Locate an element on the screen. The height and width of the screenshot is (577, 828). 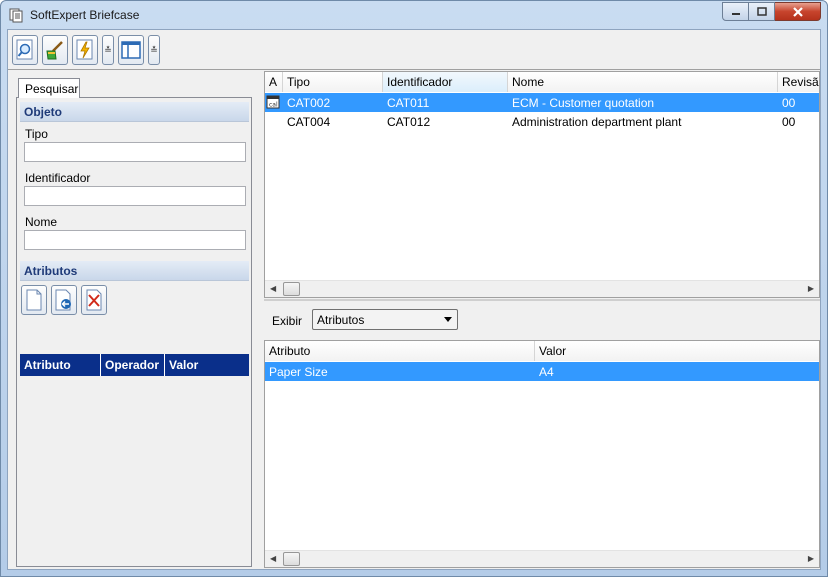
attribute-actions is located at coordinates (70, 300).